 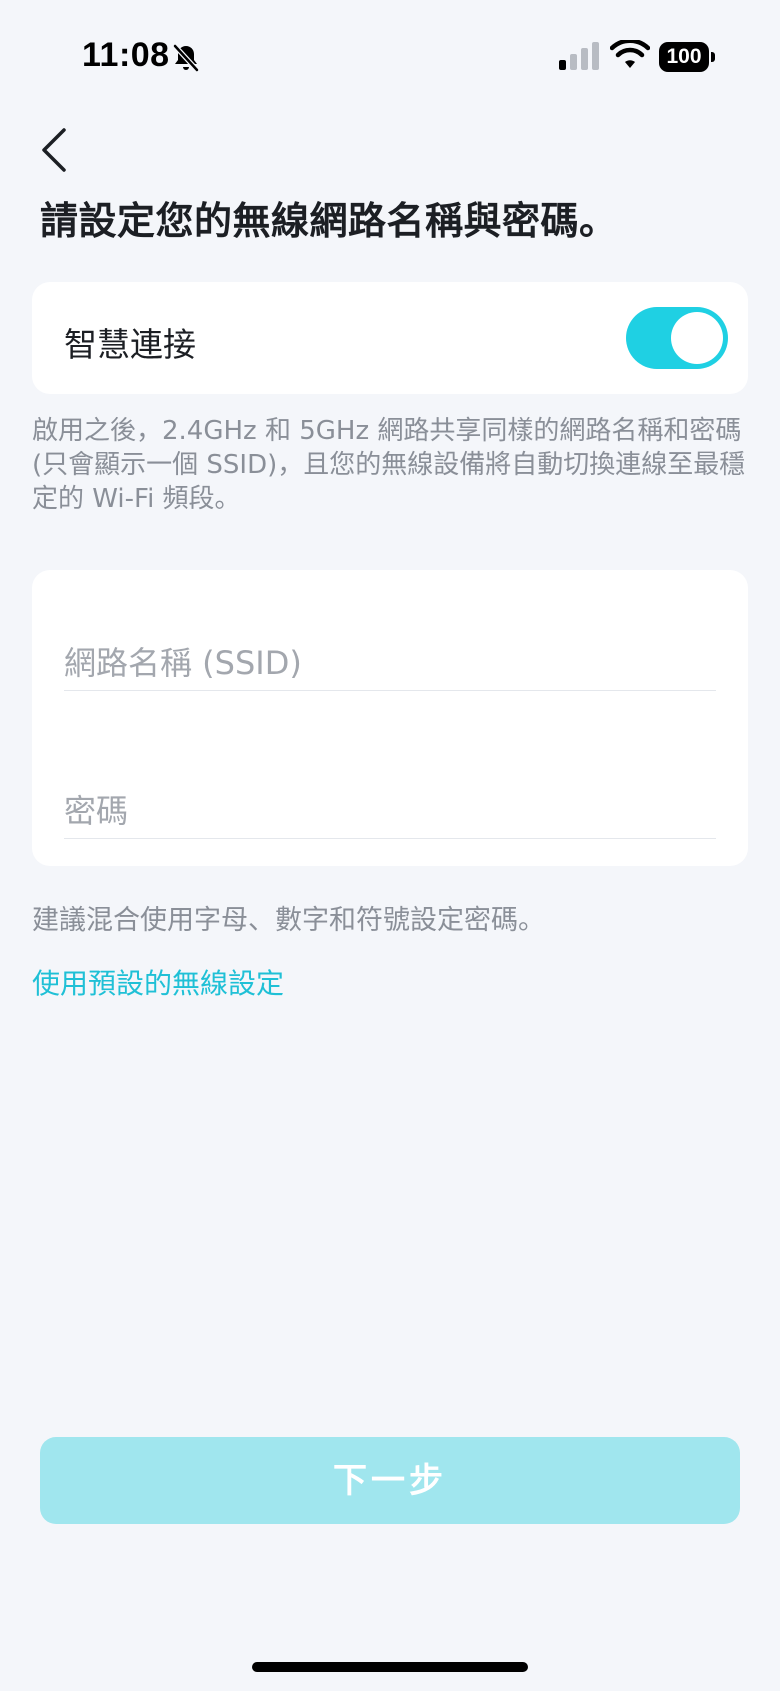 What do you see at coordinates (390, 663) in the screenshot?
I see `ssid-input` at bounding box center [390, 663].